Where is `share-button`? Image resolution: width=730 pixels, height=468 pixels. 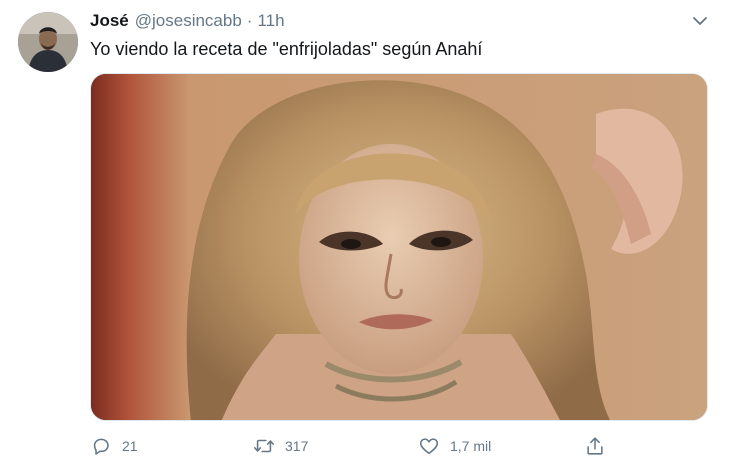
share-button is located at coordinates (595, 446).